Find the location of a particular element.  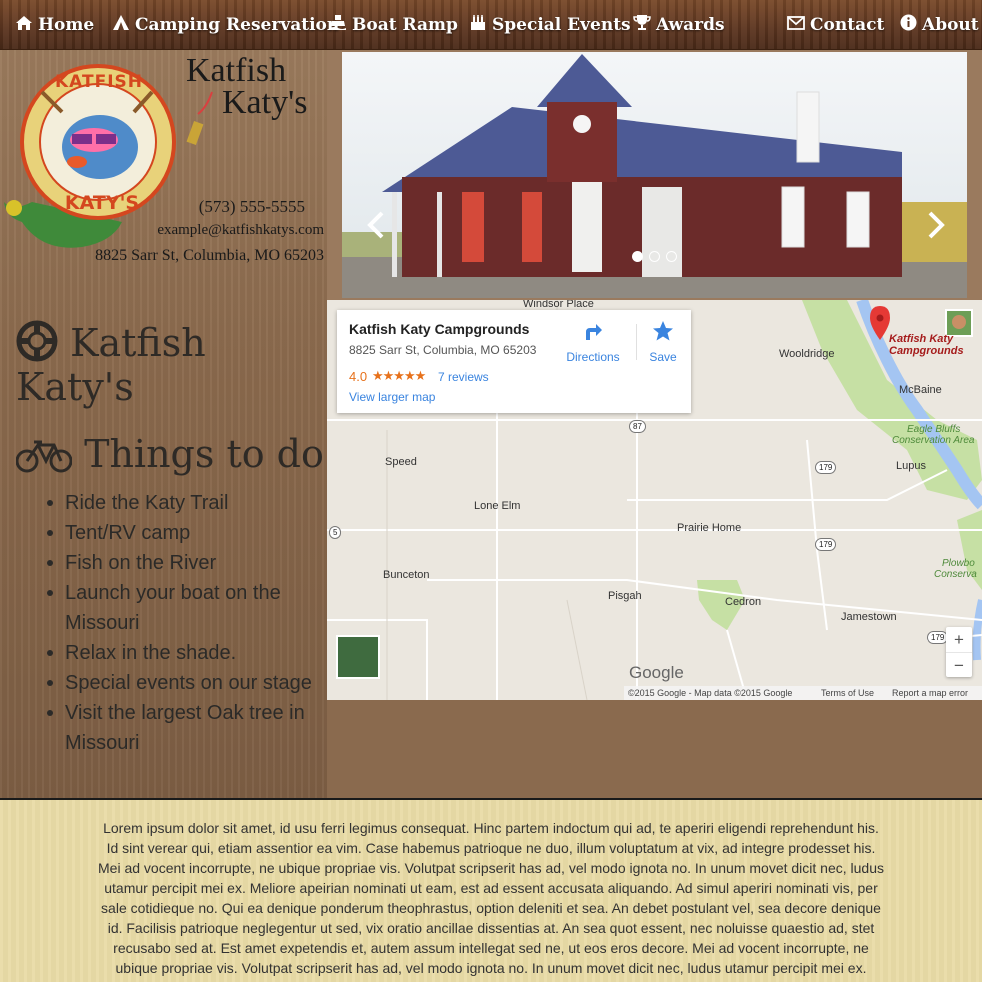

brand-name-line2: Katy's is located at coordinates (265, 102).